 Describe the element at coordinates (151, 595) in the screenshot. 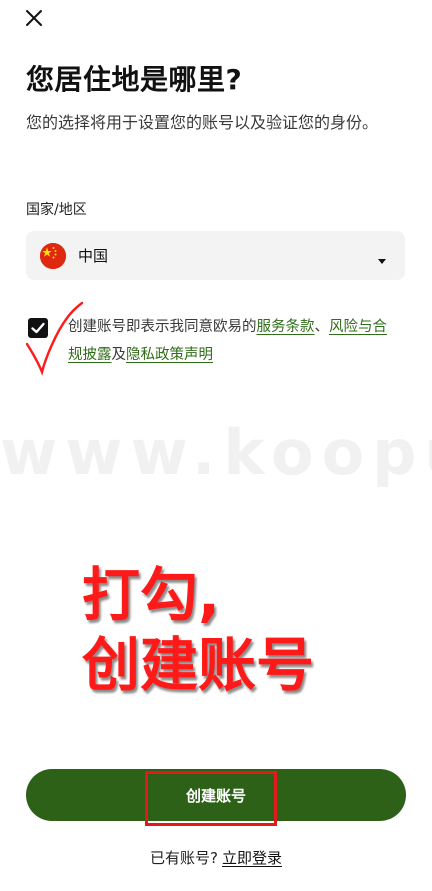

I see `annotation-line-1: 打勾,` at that location.